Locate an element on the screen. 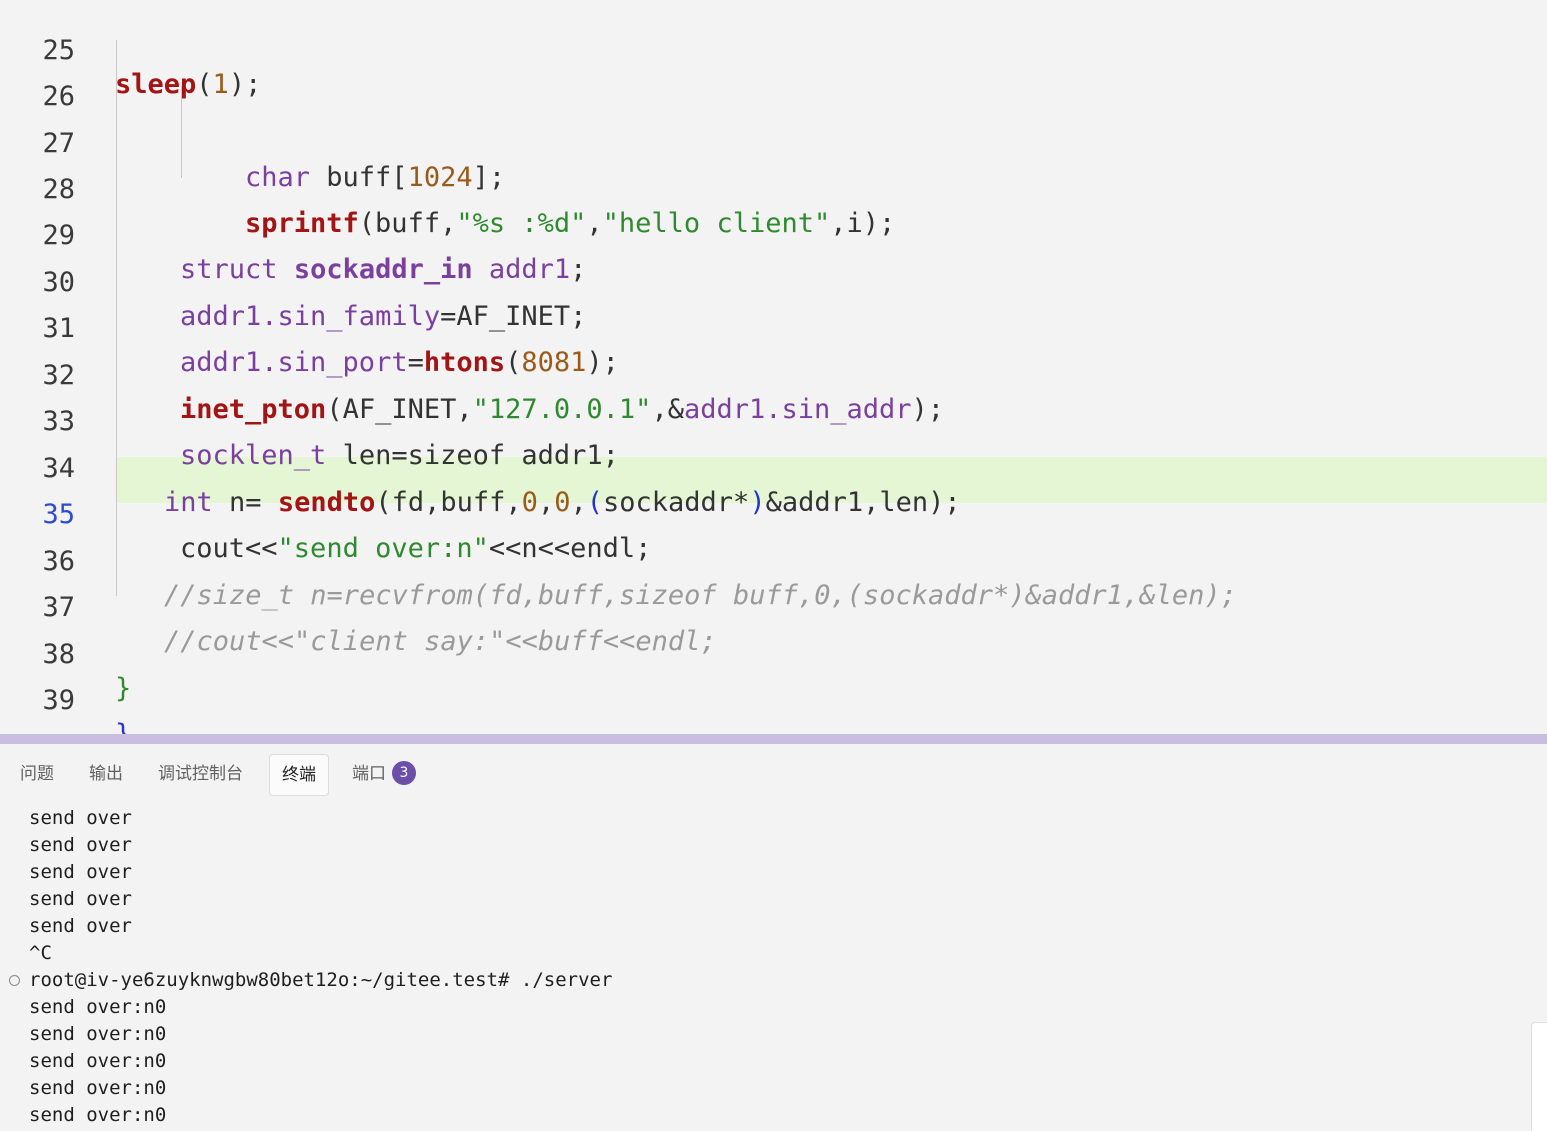 The image size is (1547, 1131). line-number: 39 is located at coordinates (58, 700).